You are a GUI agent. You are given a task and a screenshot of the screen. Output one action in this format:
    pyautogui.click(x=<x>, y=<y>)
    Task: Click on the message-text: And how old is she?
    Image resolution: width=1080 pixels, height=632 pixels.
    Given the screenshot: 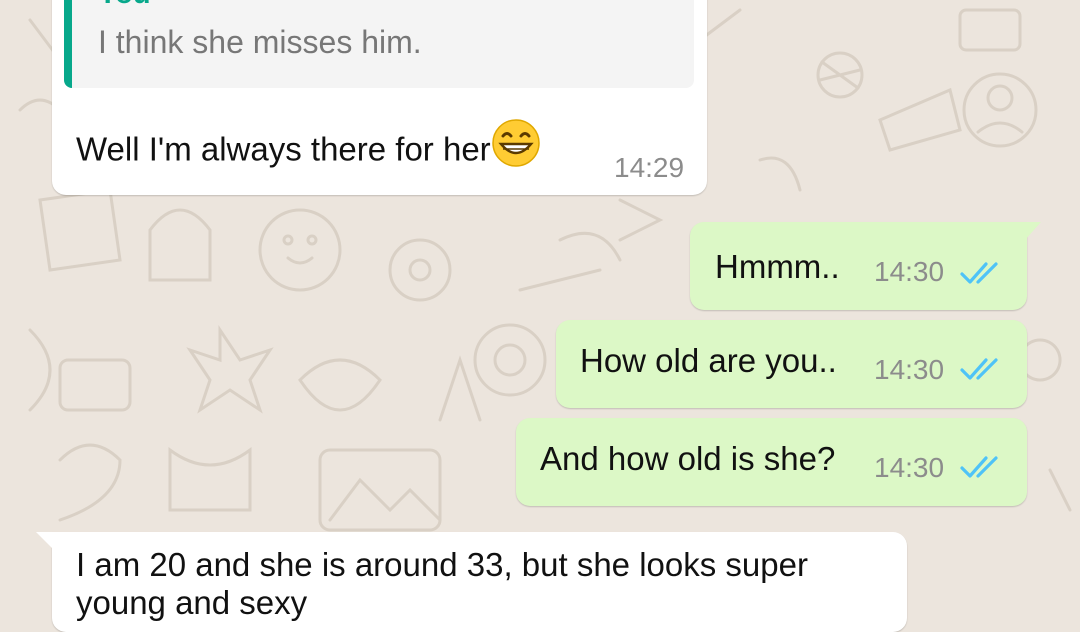 What is the action you would take?
    pyautogui.click(x=688, y=458)
    